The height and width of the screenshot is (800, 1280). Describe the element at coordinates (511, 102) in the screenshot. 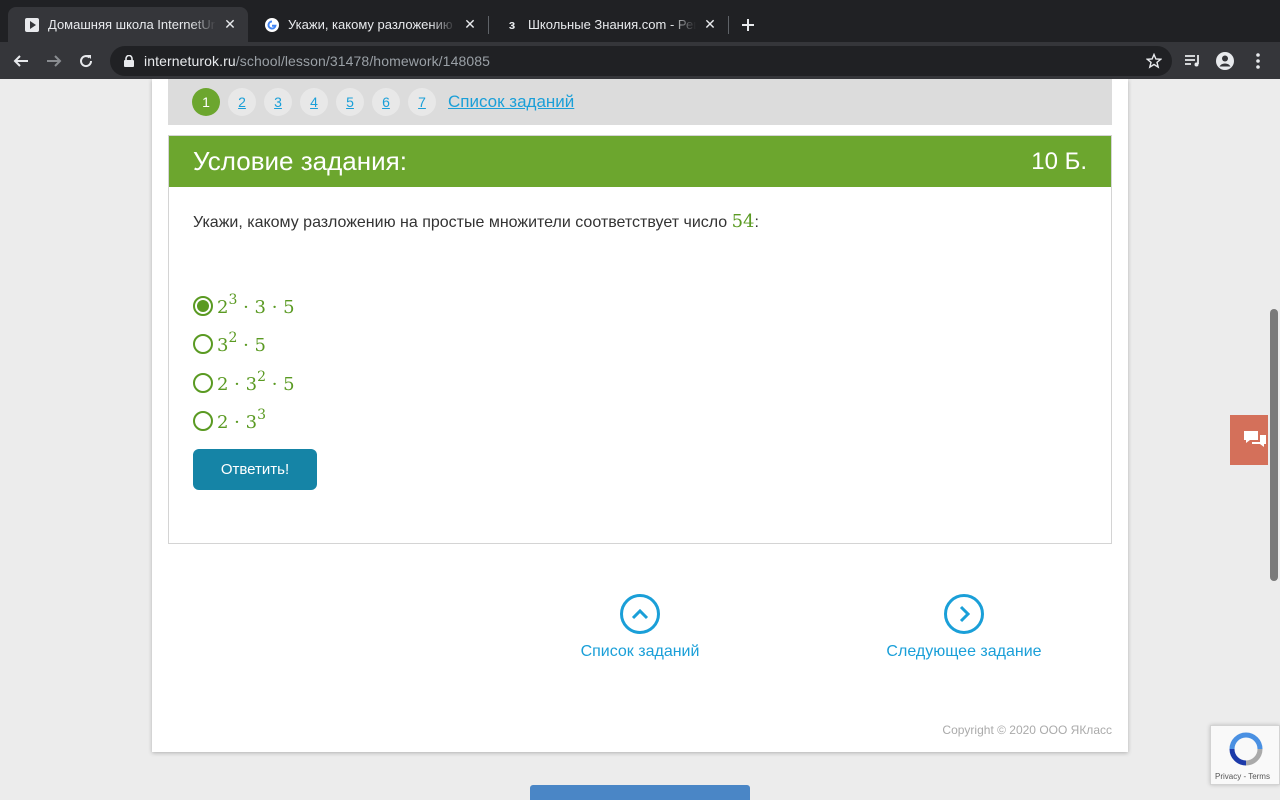

I see `task-list-link: Список заданий` at that location.